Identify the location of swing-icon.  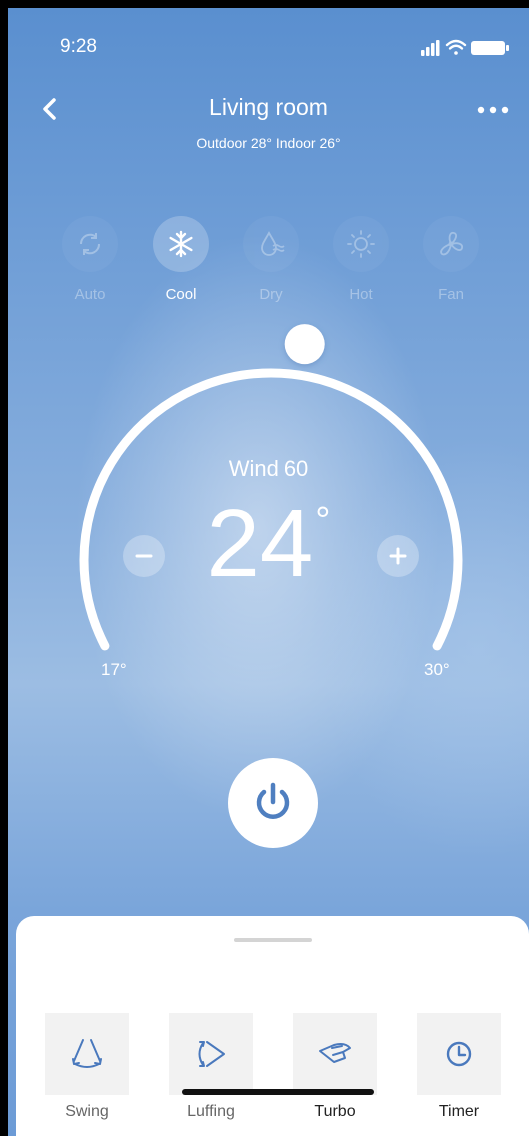
(87, 1053).